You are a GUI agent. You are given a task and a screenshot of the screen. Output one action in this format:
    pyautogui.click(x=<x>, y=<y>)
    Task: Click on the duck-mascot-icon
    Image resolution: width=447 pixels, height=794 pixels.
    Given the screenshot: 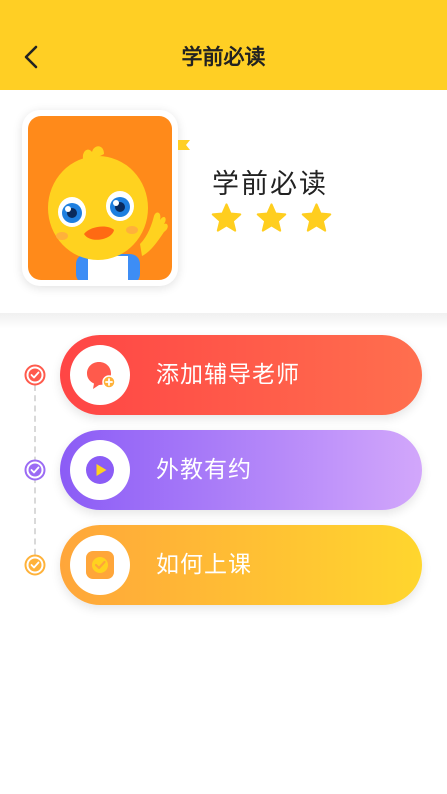 What is the action you would take?
    pyautogui.click(x=108, y=213)
    